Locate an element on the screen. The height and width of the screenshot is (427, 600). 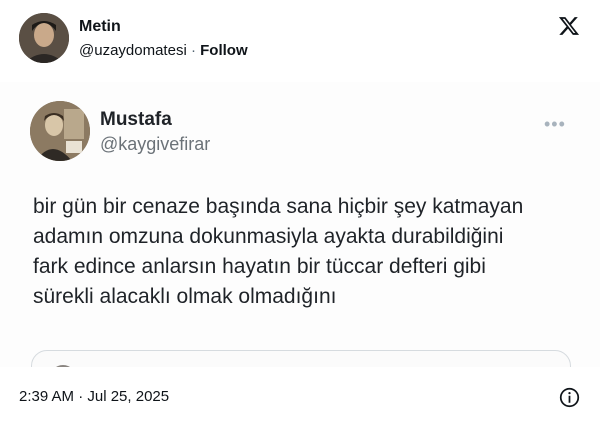
more-options-icon: ••• is located at coordinates (555, 124).